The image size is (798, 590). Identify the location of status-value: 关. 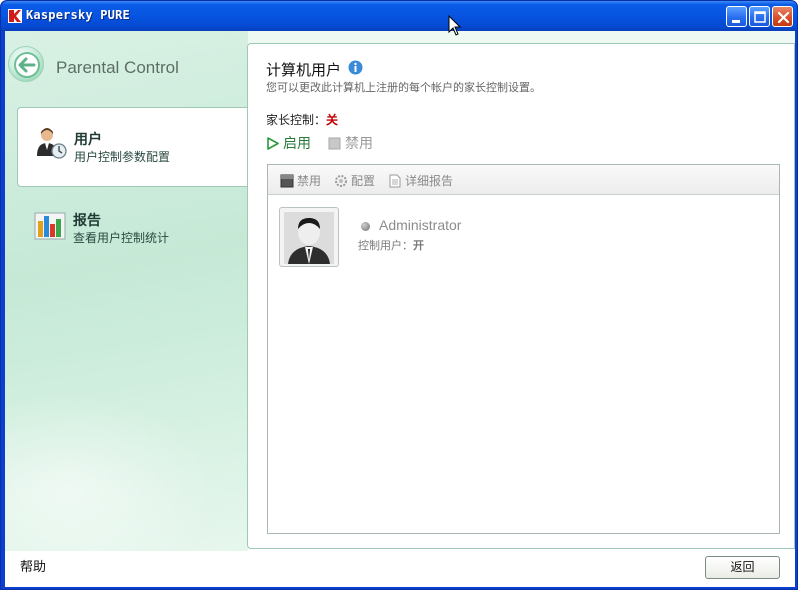
(332, 120).